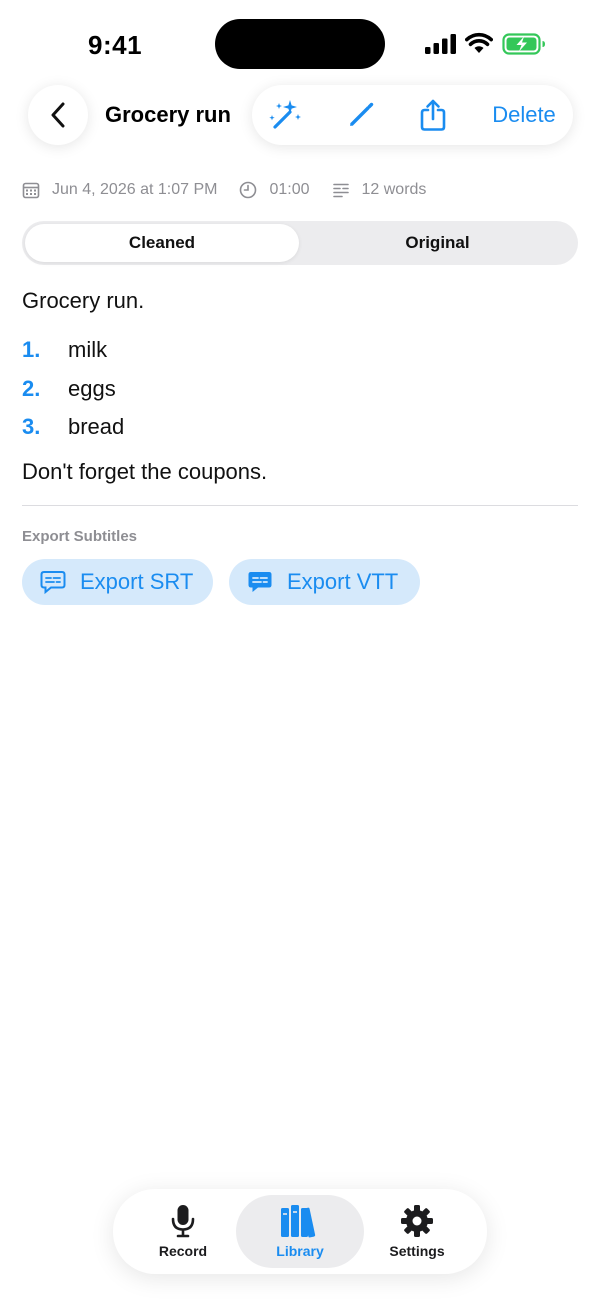 Image resolution: width=600 pixels, height=1303 pixels. I want to click on export-vtt-label: Export VTT, so click(343, 581).